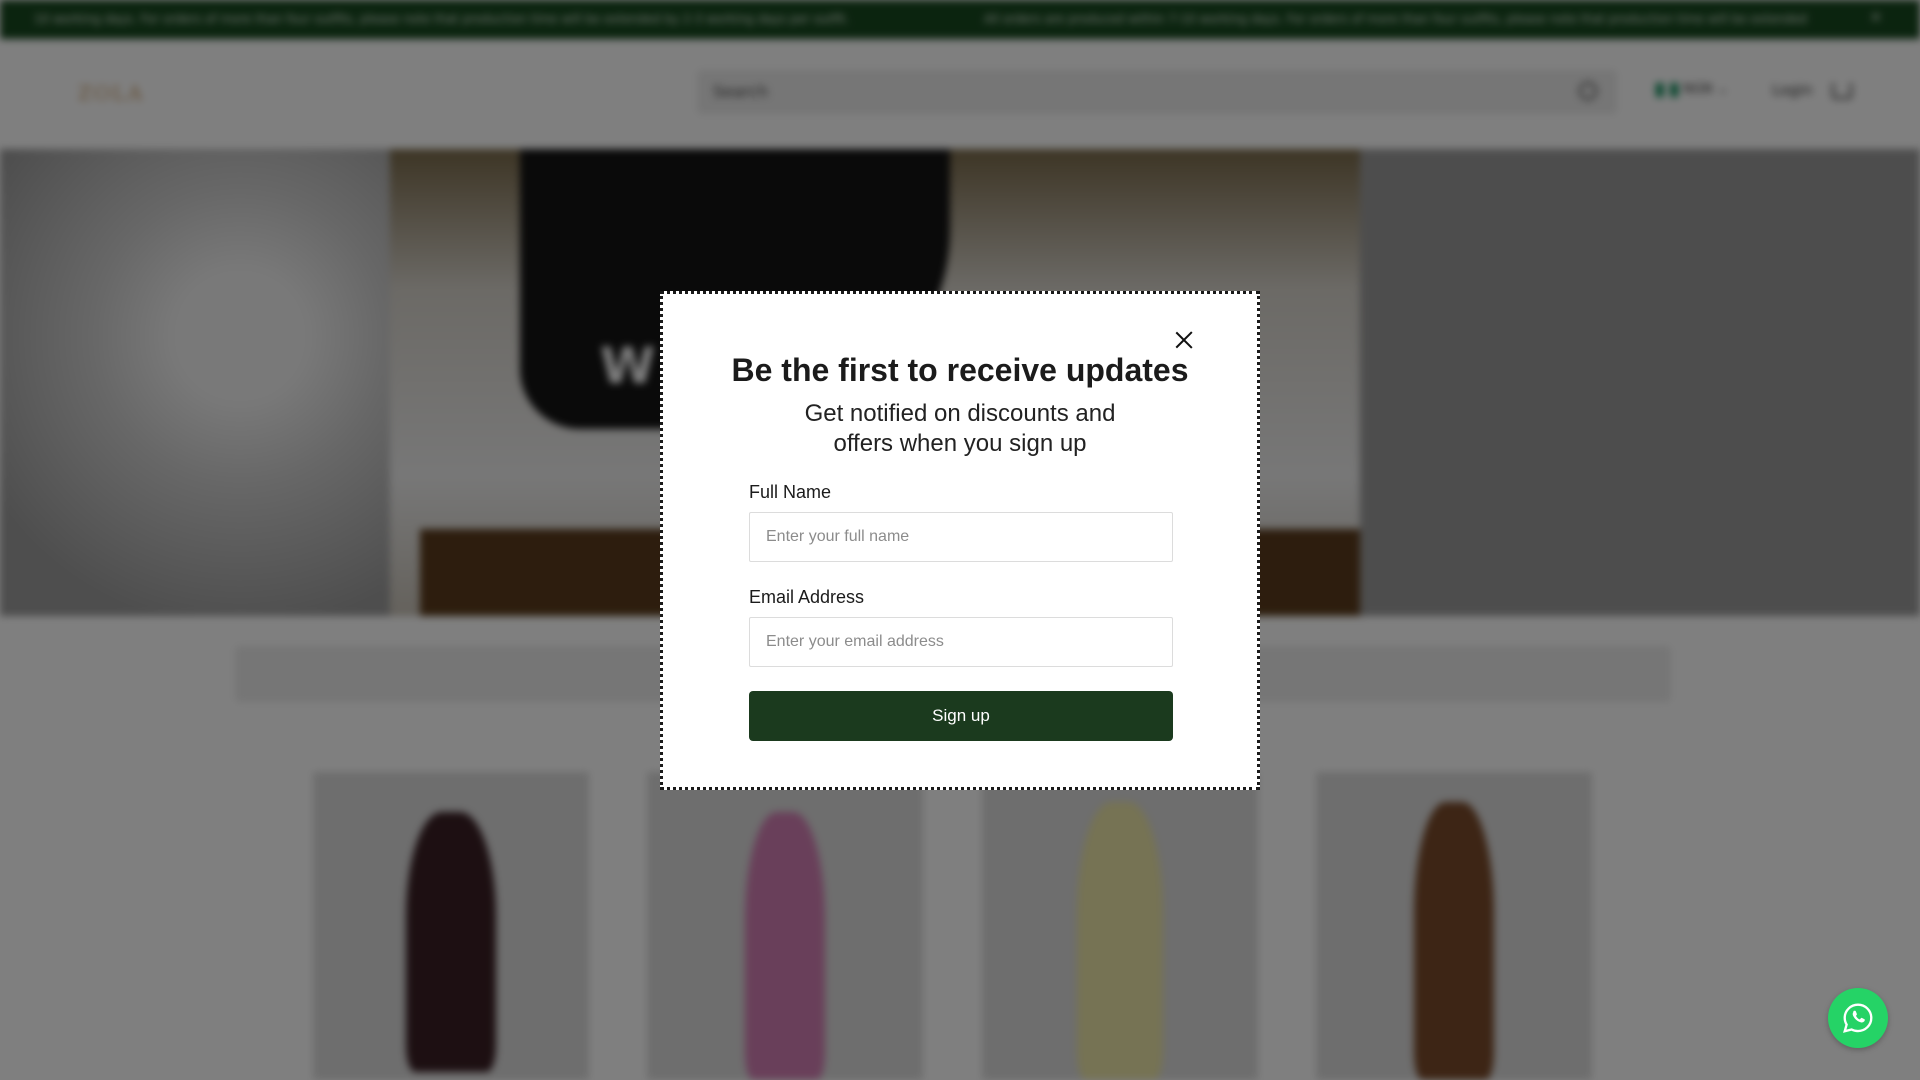 Image resolution: width=1920 pixels, height=1080 pixels. I want to click on close-icon, so click(1184, 340).